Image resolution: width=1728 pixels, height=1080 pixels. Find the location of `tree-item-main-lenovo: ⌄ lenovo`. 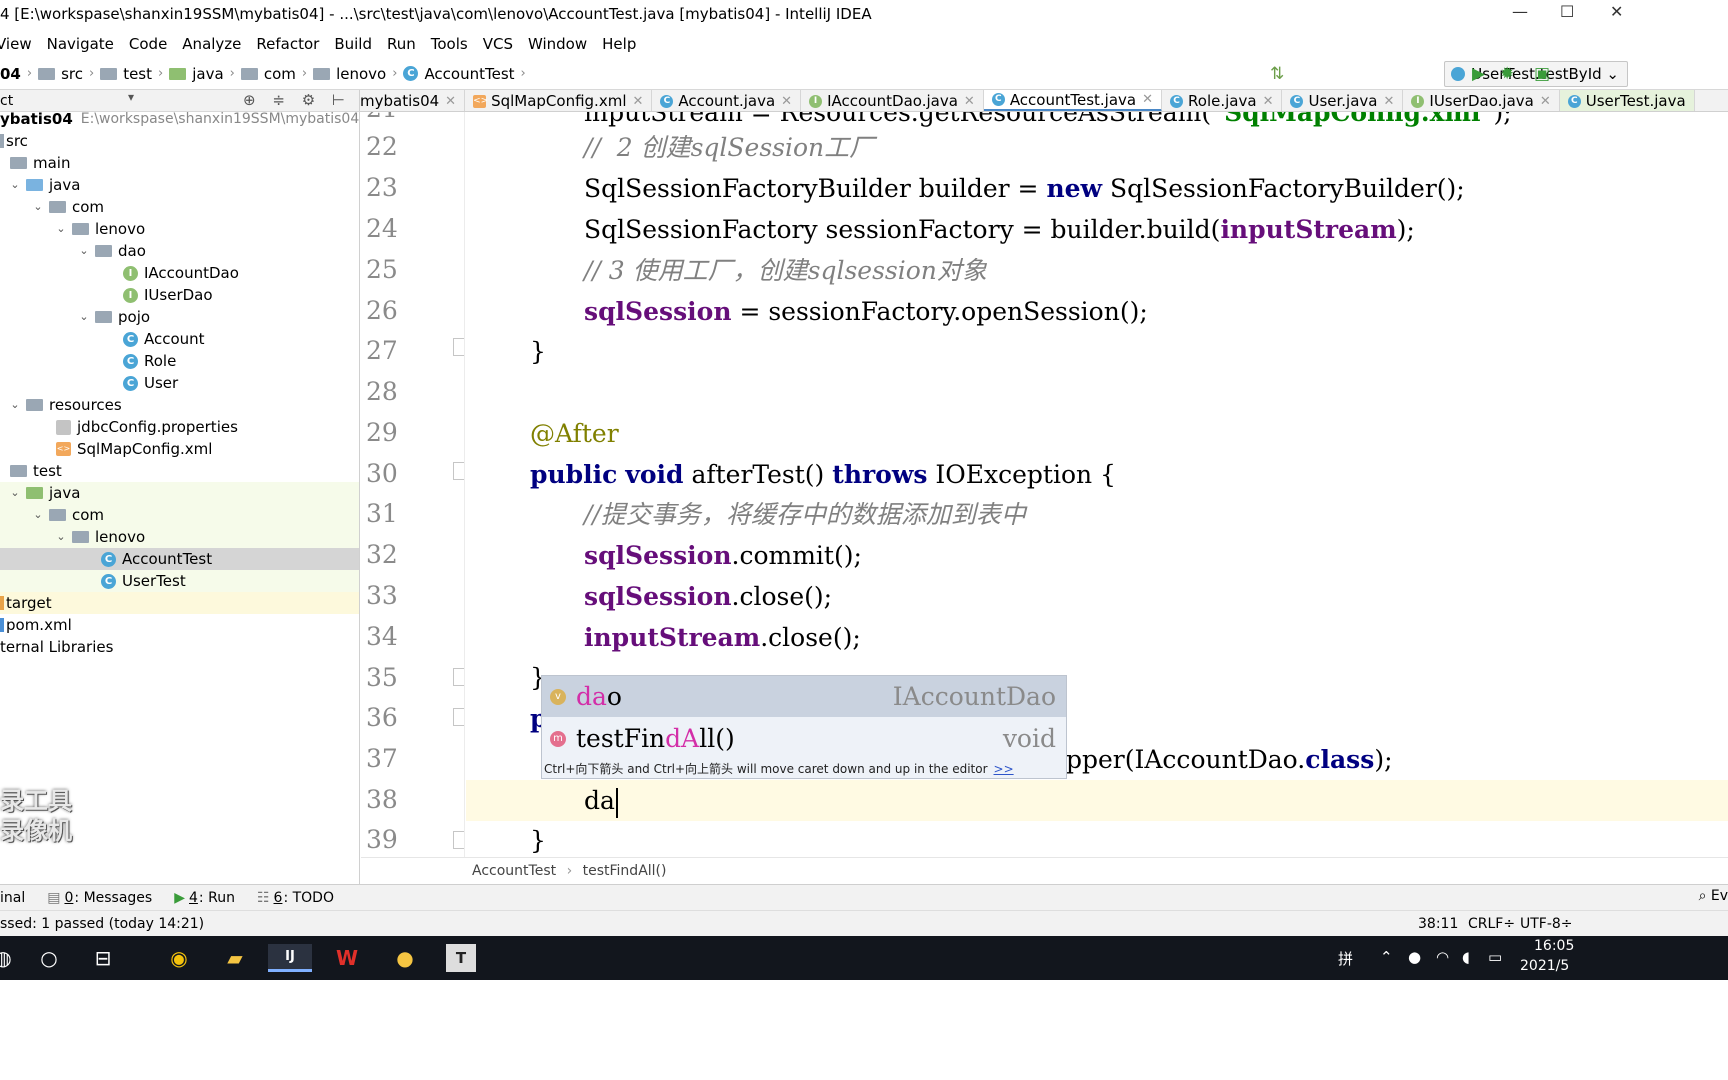

tree-item-main-lenovo: ⌄ lenovo is located at coordinates (179, 229).